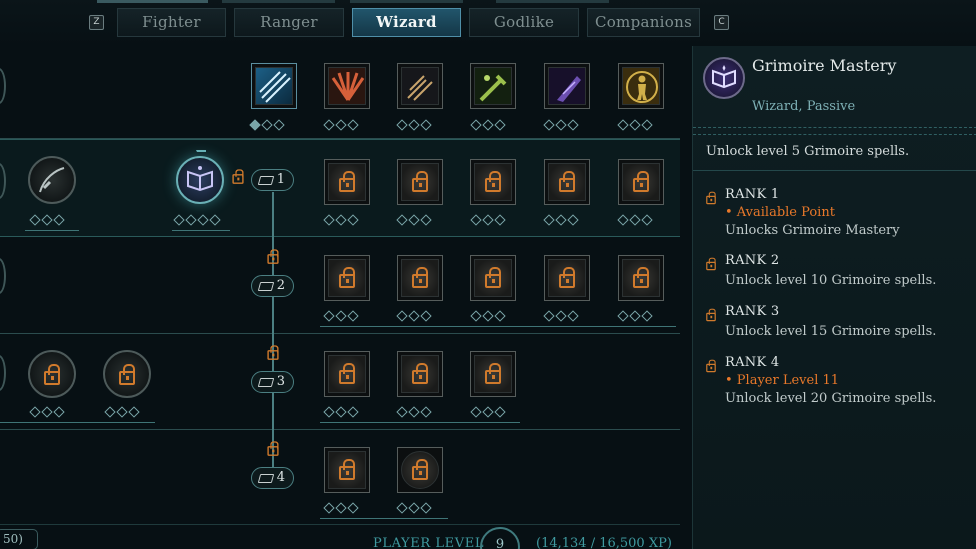 This screenshot has height=549, width=976. Describe the element at coordinates (406, 22) in the screenshot. I see `tab-wizard: Wizard` at that location.